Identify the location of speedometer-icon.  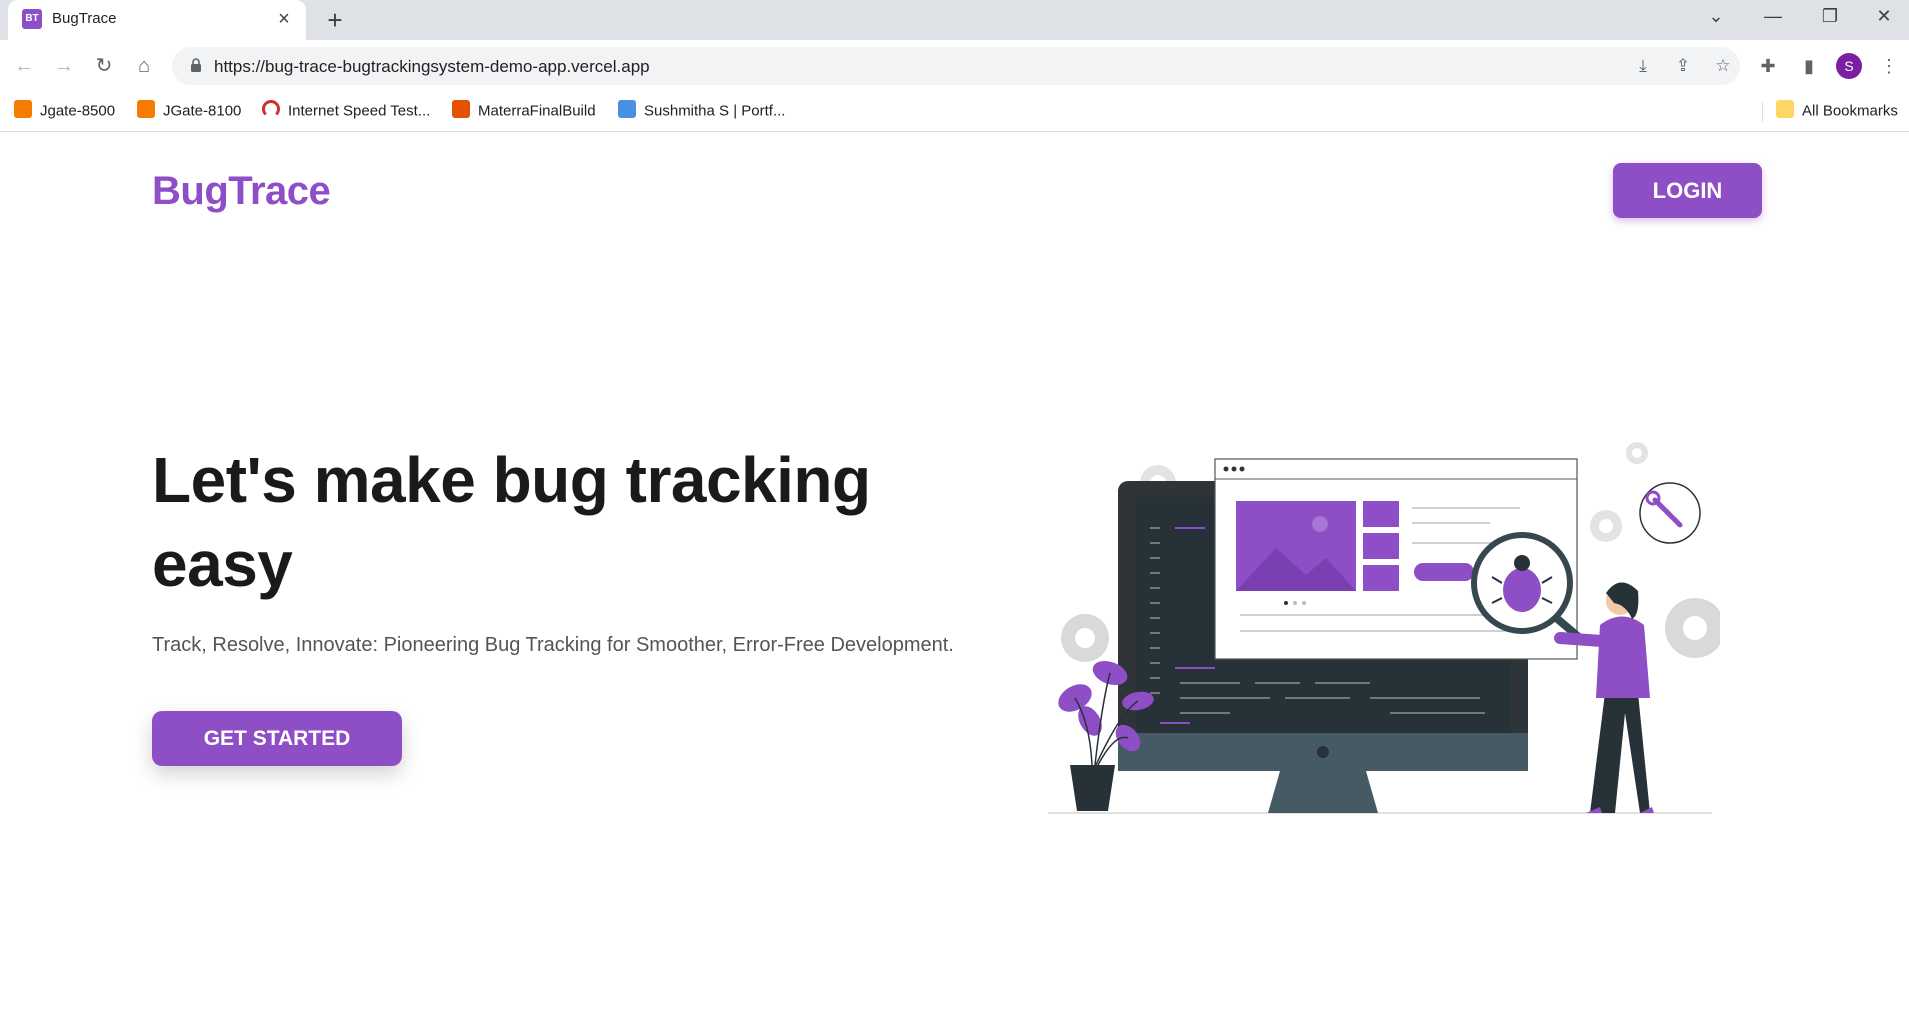
(271, 109).